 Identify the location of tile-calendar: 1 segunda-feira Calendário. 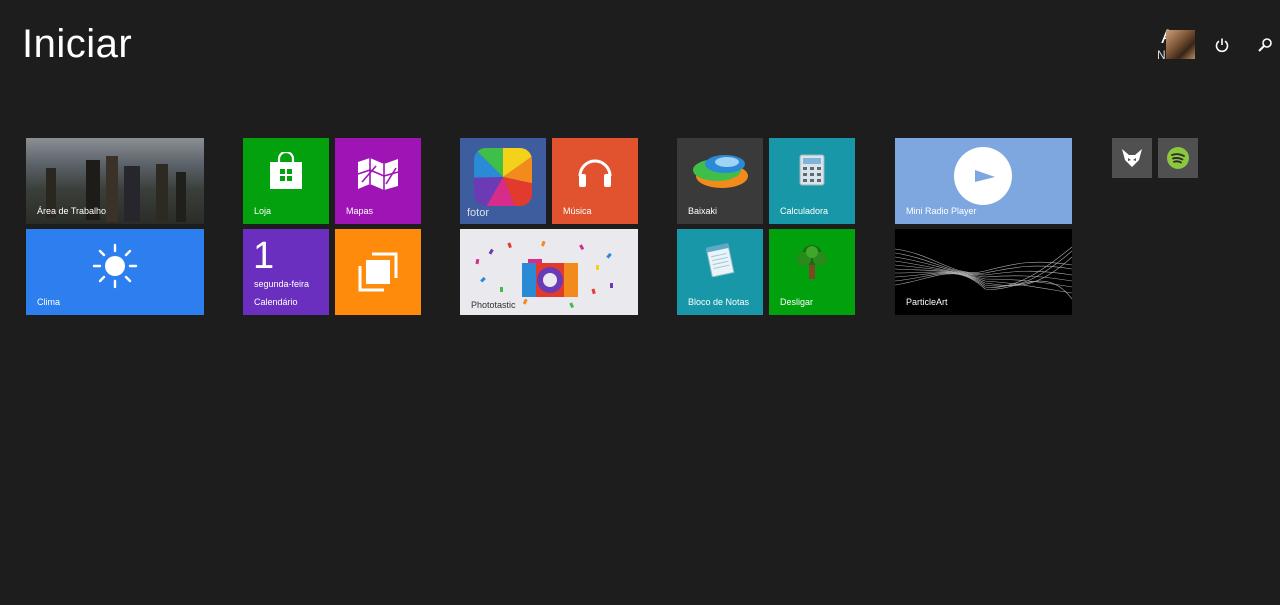
(286, 272).